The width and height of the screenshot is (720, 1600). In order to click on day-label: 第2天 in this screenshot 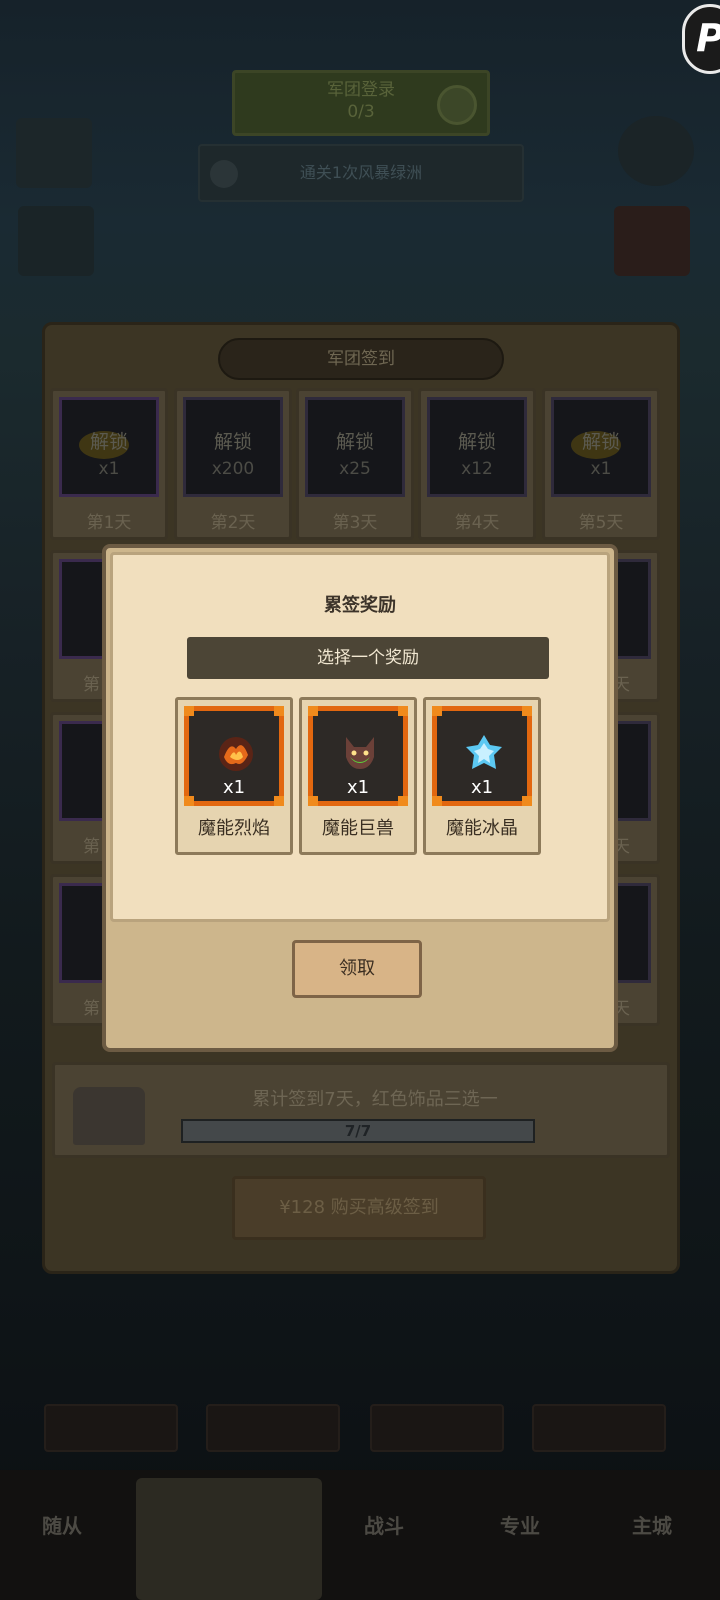, I will do `click(233, 523)`.